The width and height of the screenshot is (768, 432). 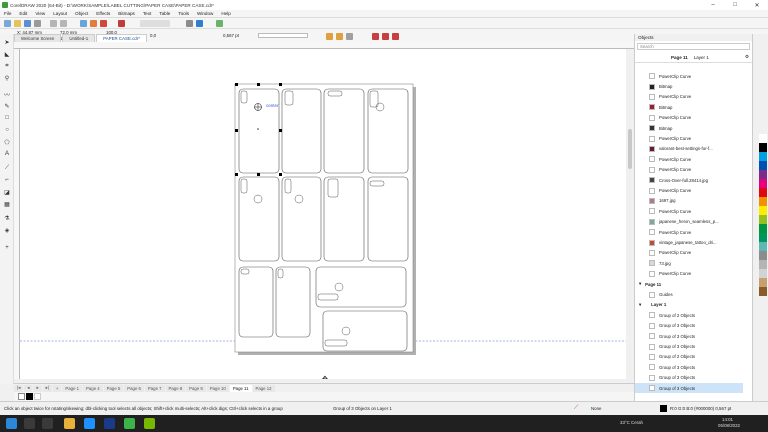 I want to click on menu-file: File, so click(x=7, y=13).